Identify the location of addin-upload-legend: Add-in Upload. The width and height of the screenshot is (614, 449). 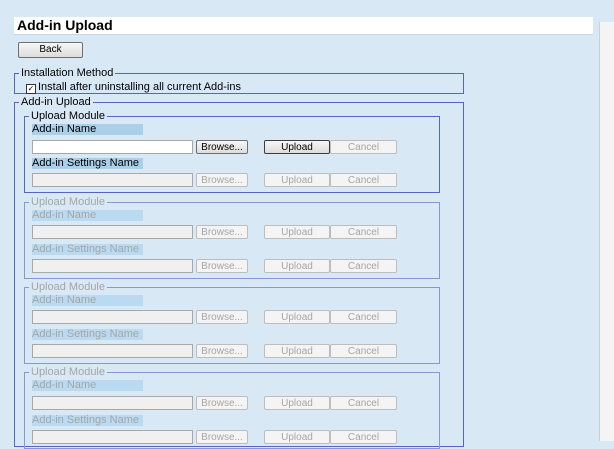
(56, 102).